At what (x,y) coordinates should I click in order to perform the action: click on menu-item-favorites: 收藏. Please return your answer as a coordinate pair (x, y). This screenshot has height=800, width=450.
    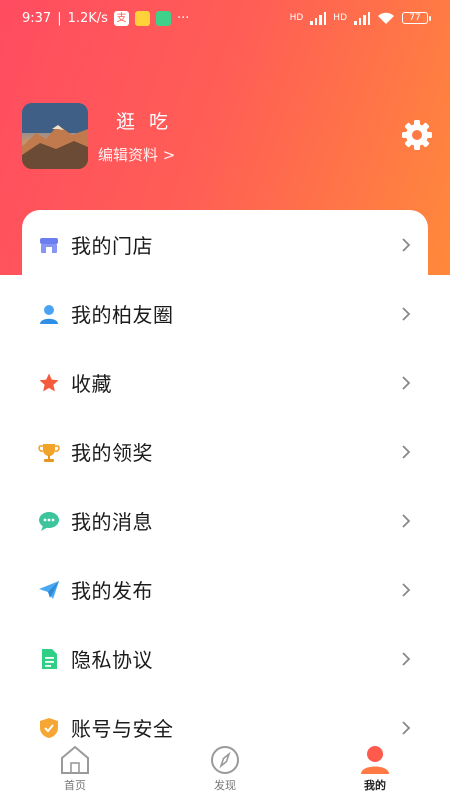
    Looking at the image, I should click on (225, 382).